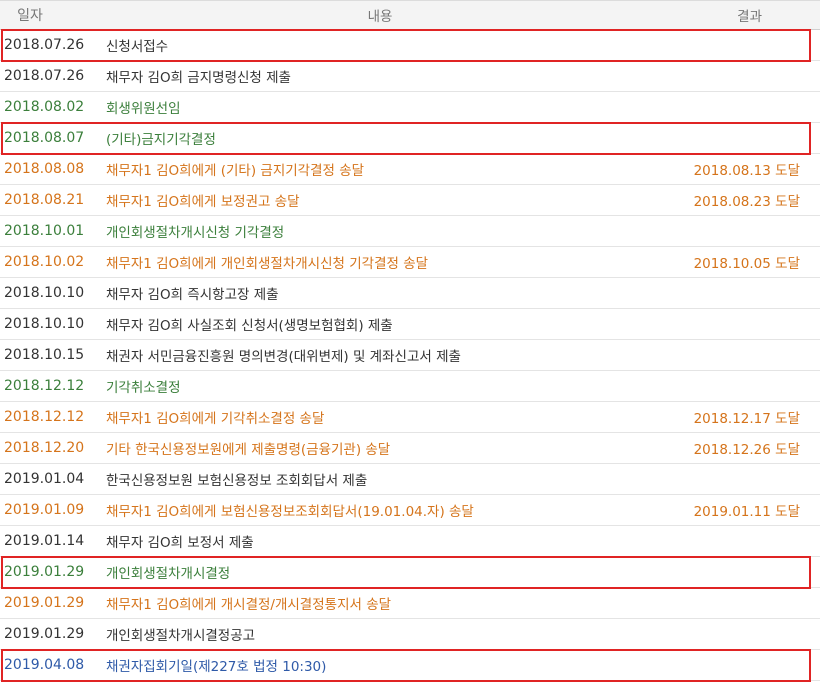 Image resolution: width=820 pixels, height=694 pixels. Describe the element at coordinates (215, 419) in the screenshot. I see `row-content: 채무자1 김O희에게 기각취소결정 송달` at that location.